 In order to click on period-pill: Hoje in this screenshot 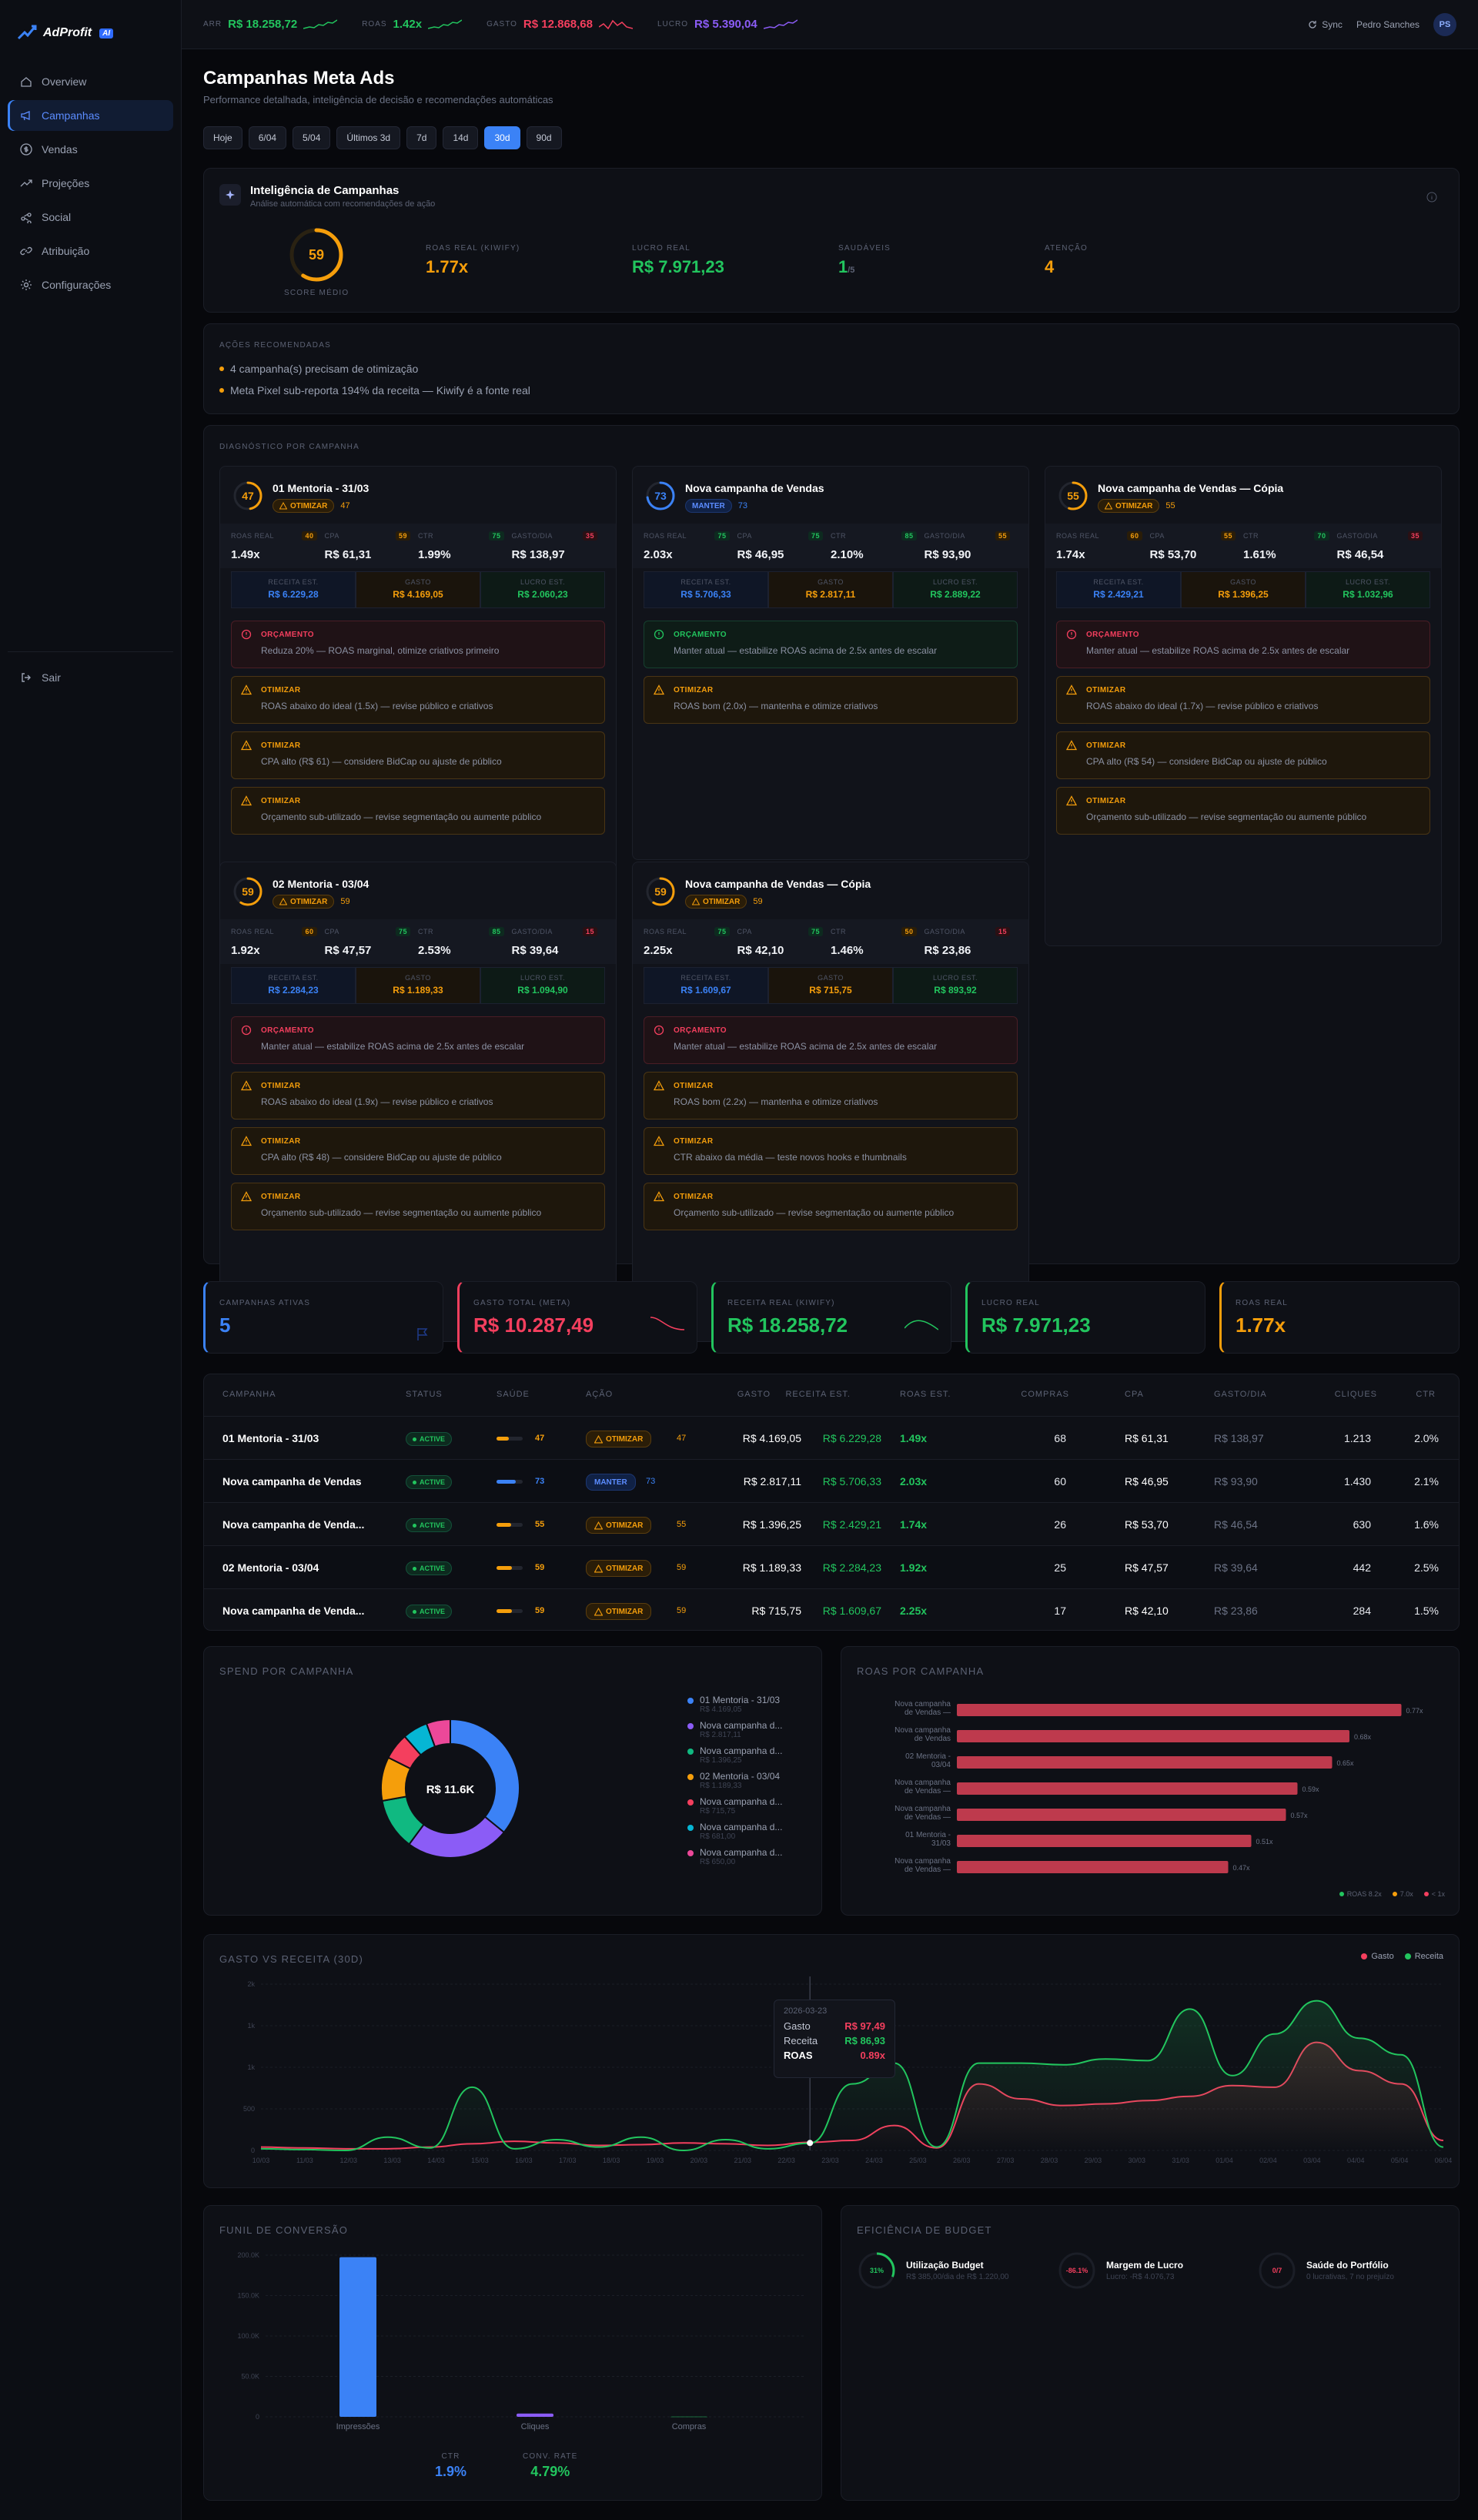, I will do `click(222, 137)`.